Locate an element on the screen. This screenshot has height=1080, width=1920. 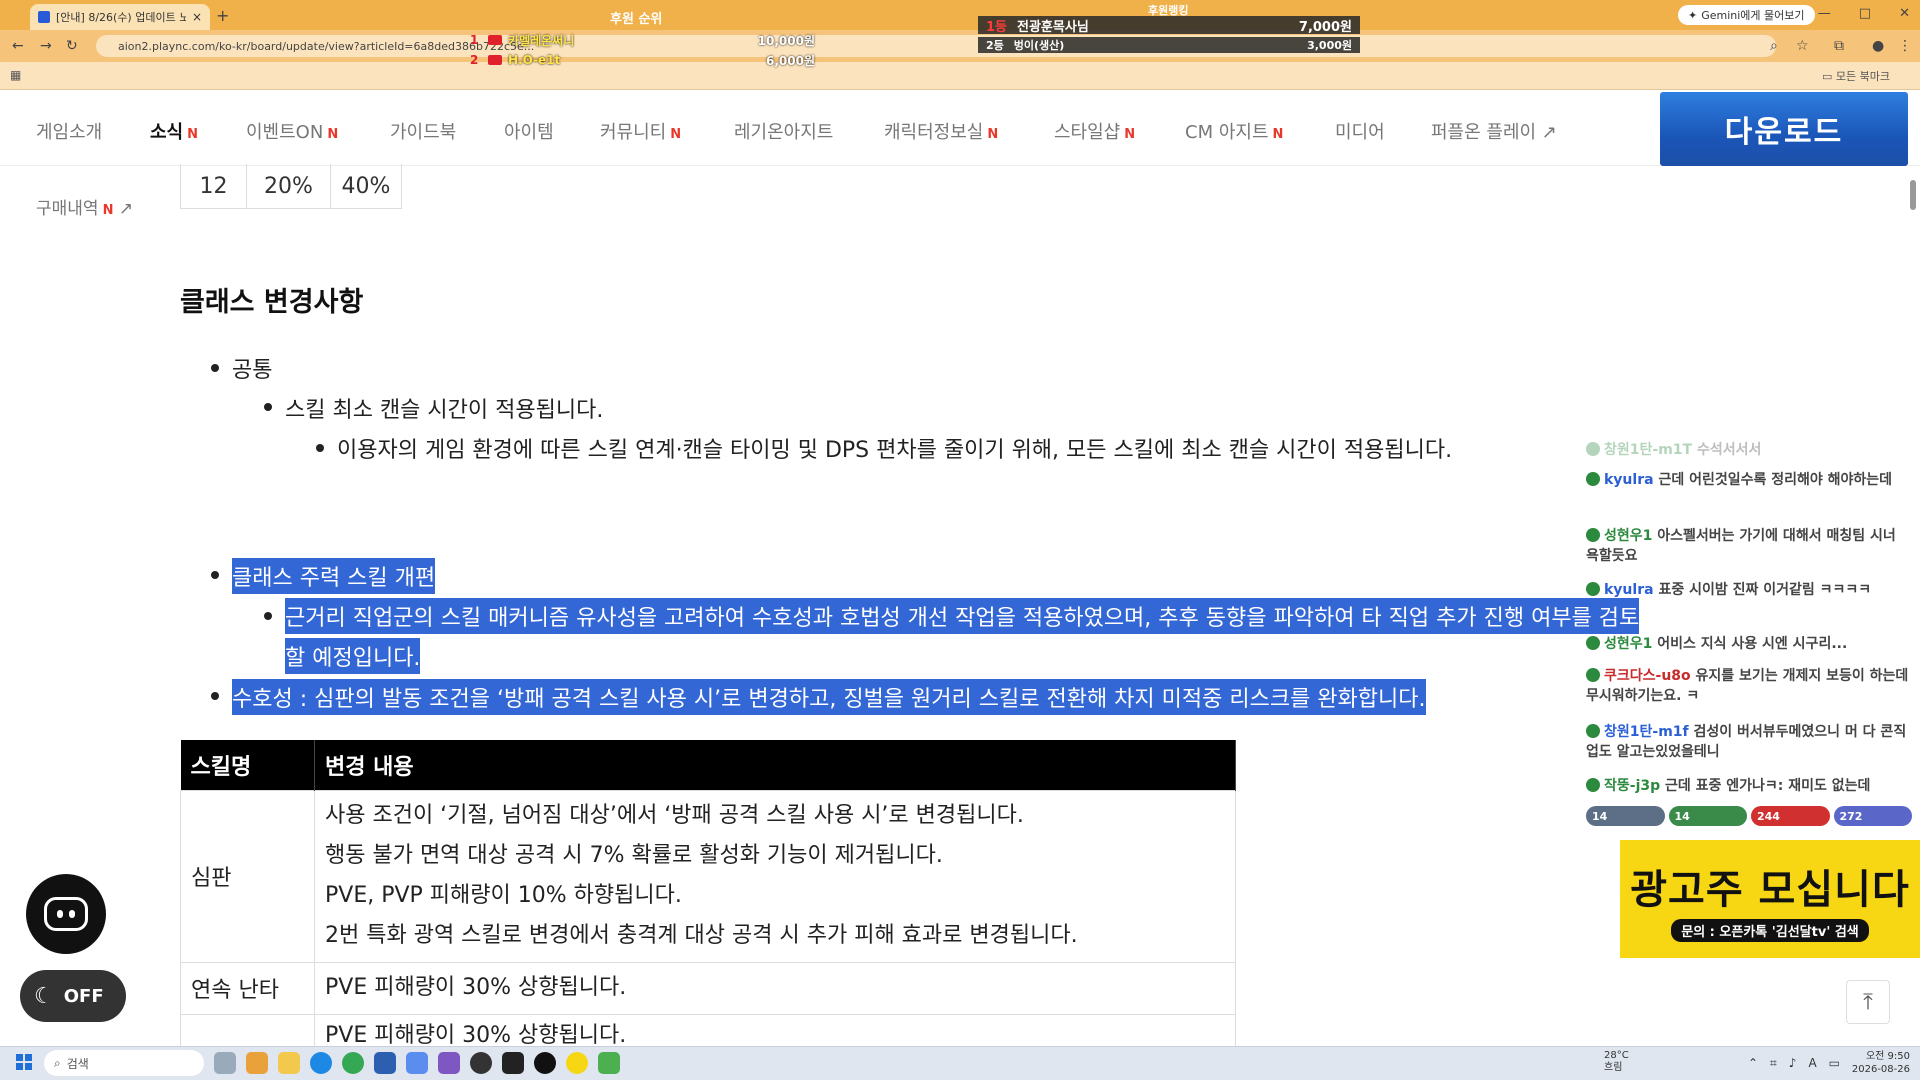
nav-item: 퍼플온 플레이 ↗ is located at coordinates (1494, 131).